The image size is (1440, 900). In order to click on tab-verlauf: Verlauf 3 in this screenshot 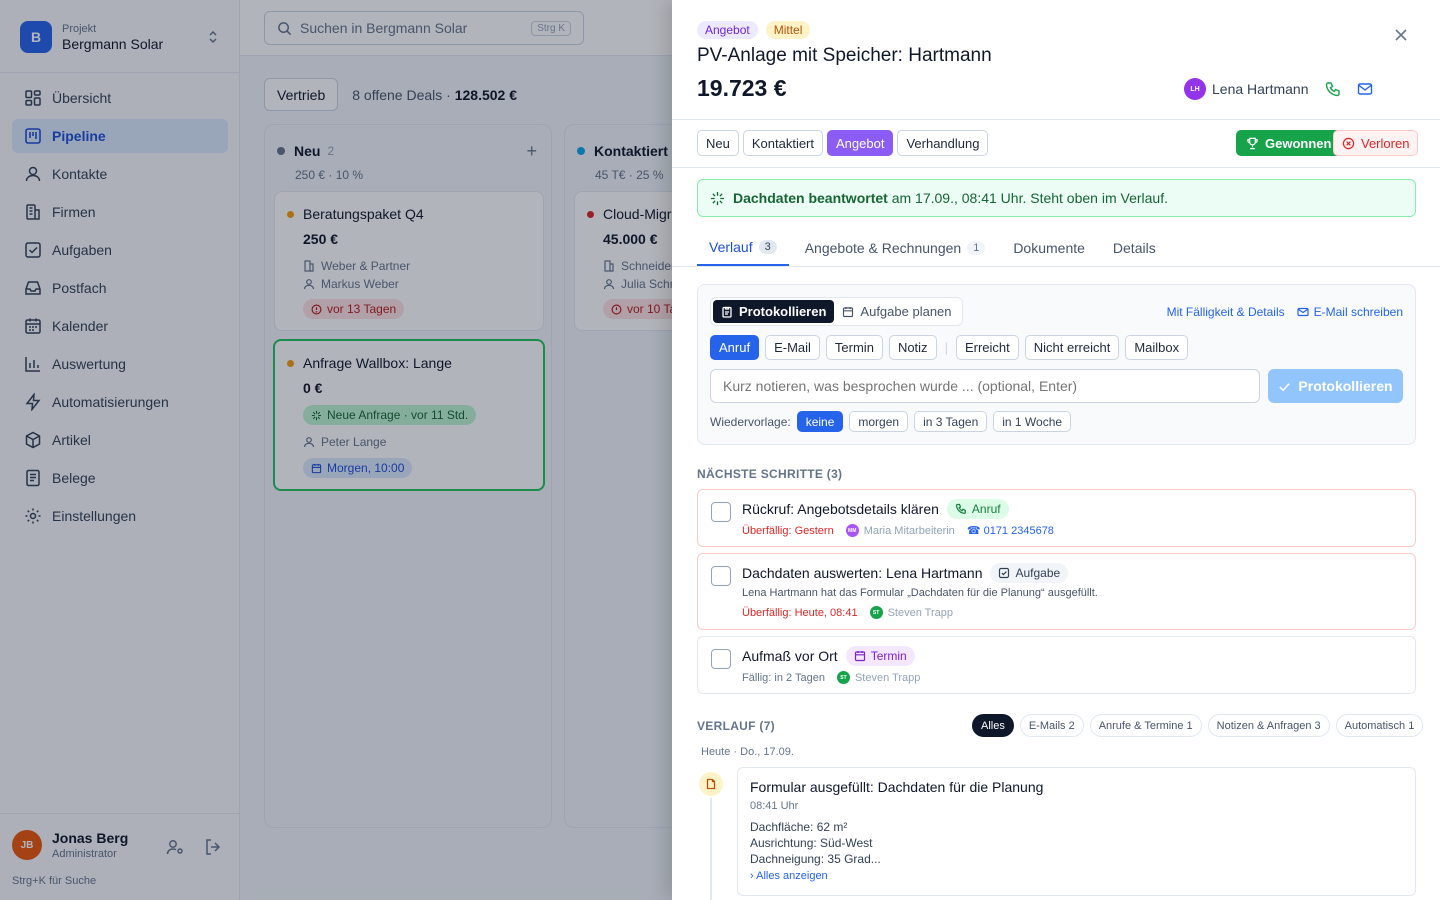, I will do `click(743, 248)`.